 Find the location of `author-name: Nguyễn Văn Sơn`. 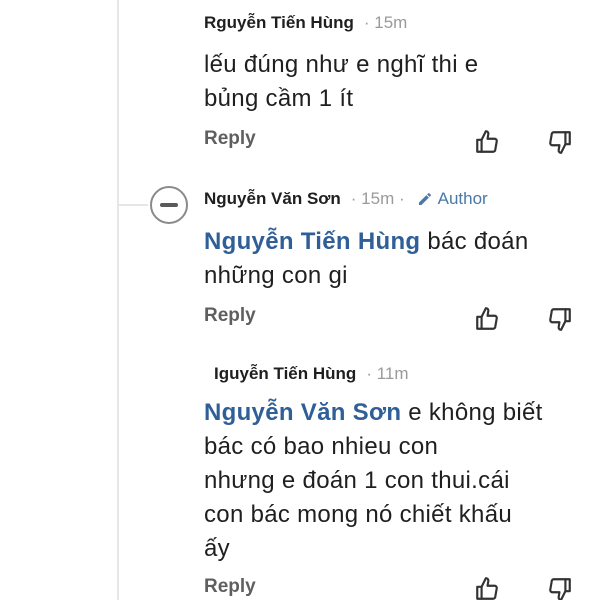

author-name: Nguyễn Văn Sơn is located at coordinates (272, 199).